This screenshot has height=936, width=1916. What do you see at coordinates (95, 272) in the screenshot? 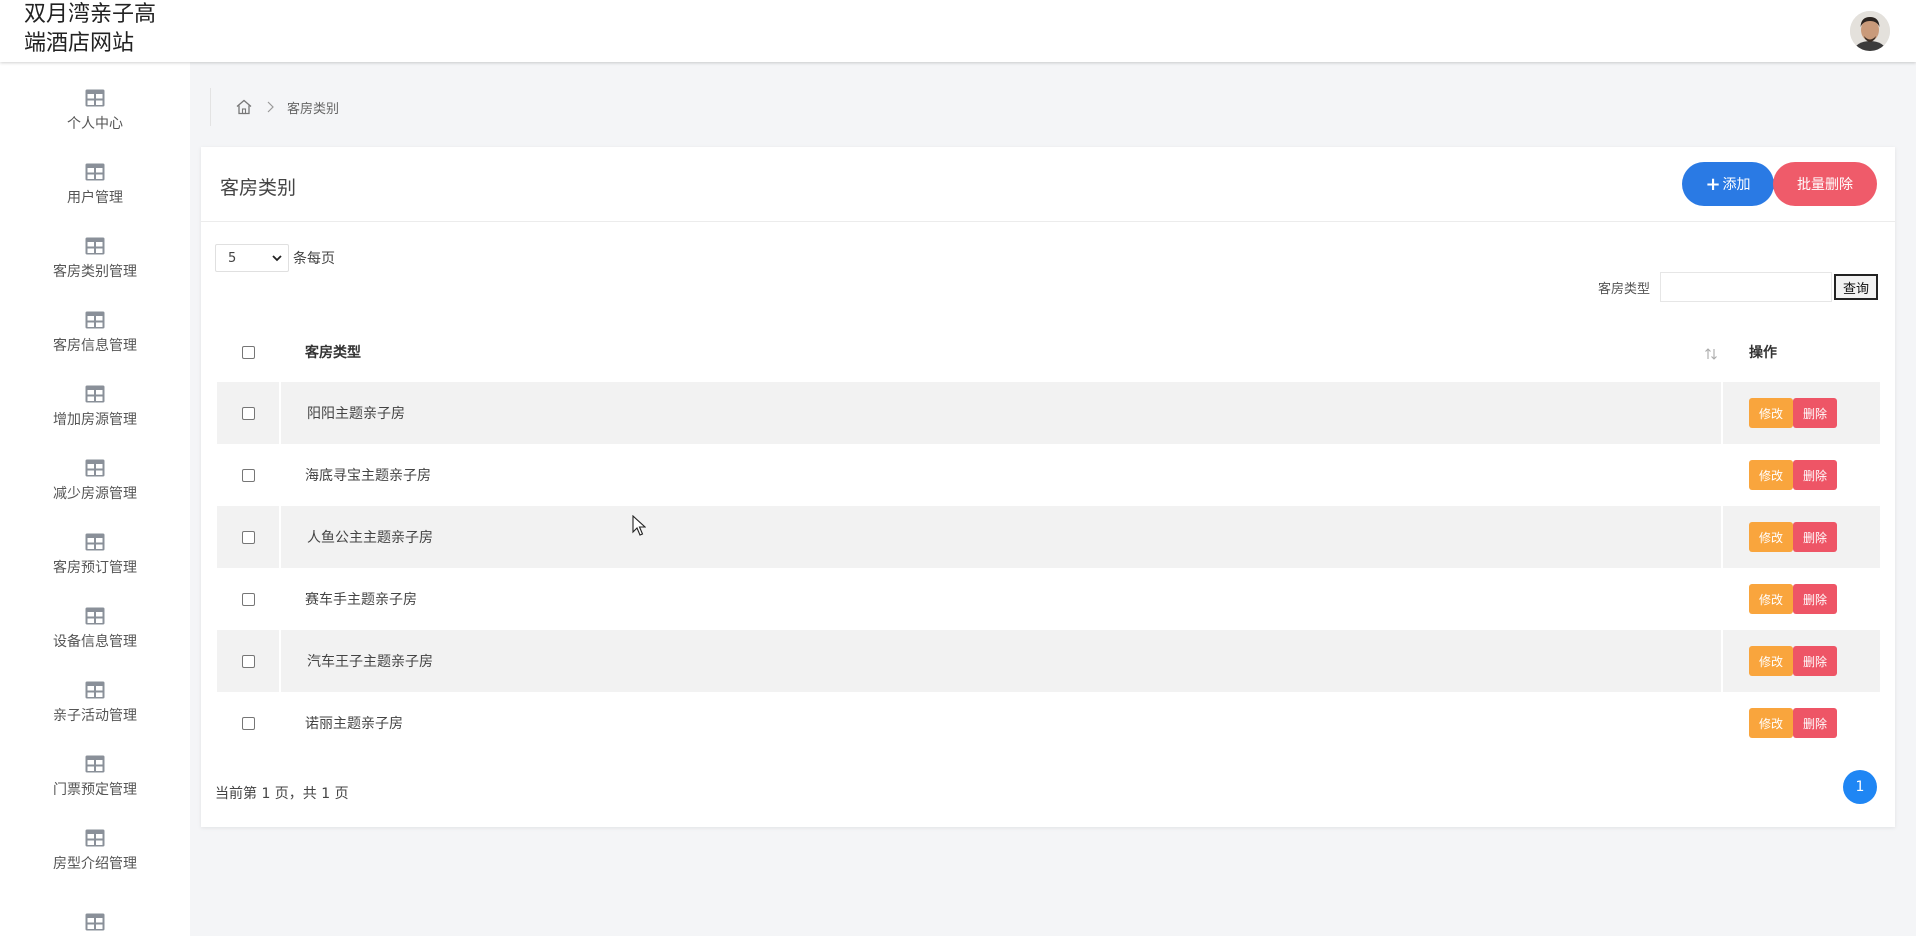
I see `sidebar-item-label: 客房类别管理` at bounding box center [95, 272].